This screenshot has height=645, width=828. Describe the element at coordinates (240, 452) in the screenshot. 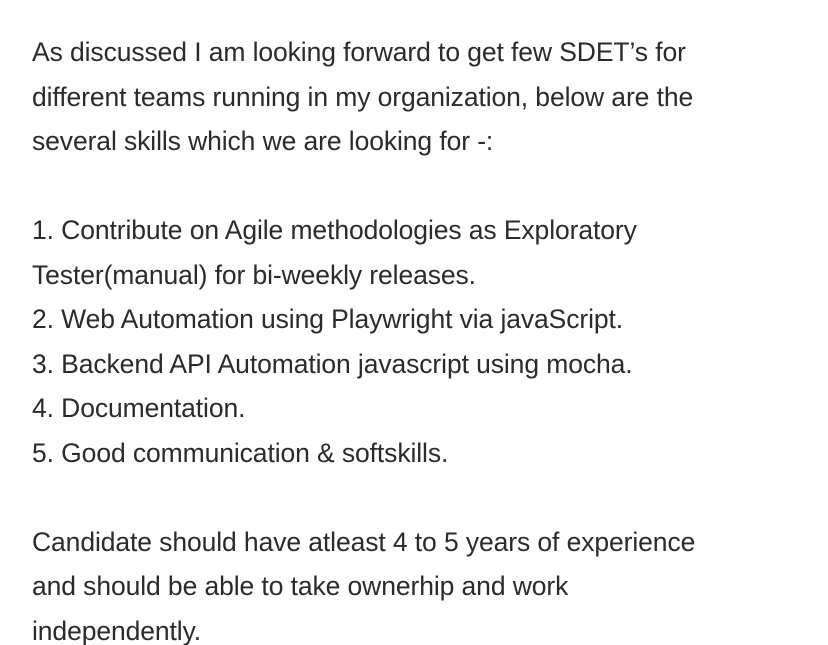

I see `skill-item-5: 5. Good communication & softskills.` at that location.